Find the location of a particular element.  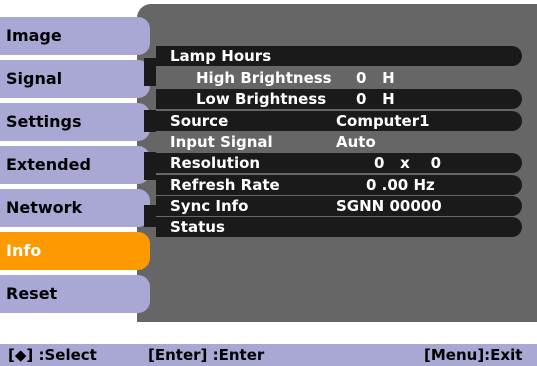

select-hint: [◆] :Select is located at coordinates (52, 355).